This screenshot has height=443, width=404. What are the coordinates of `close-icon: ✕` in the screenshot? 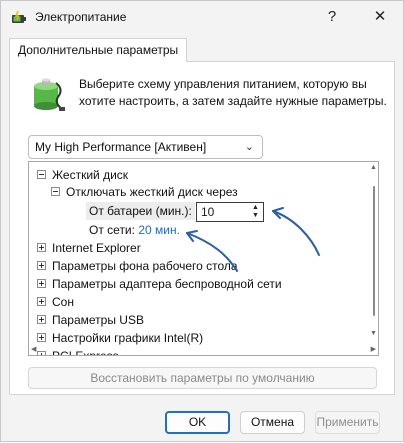 It's located at (380, 16).